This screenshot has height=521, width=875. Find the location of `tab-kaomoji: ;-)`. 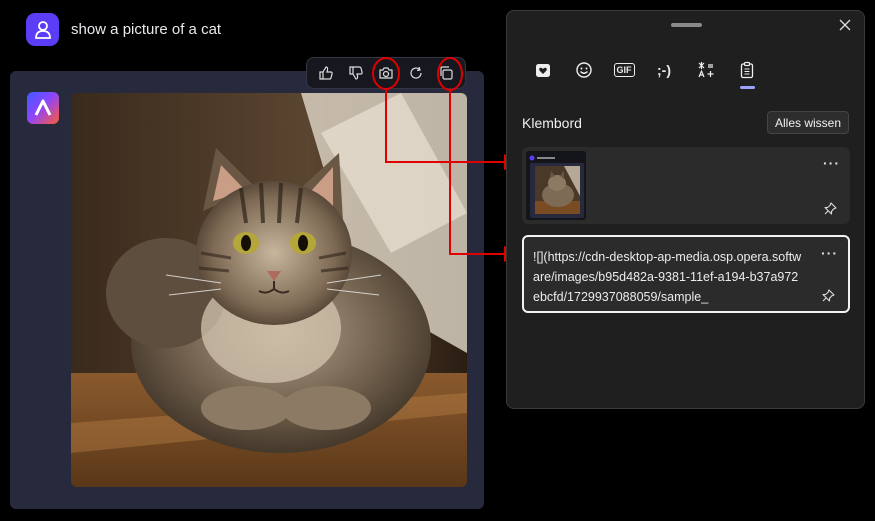

tab-kaomoji: ;-) is located at coordinates (664, 70).